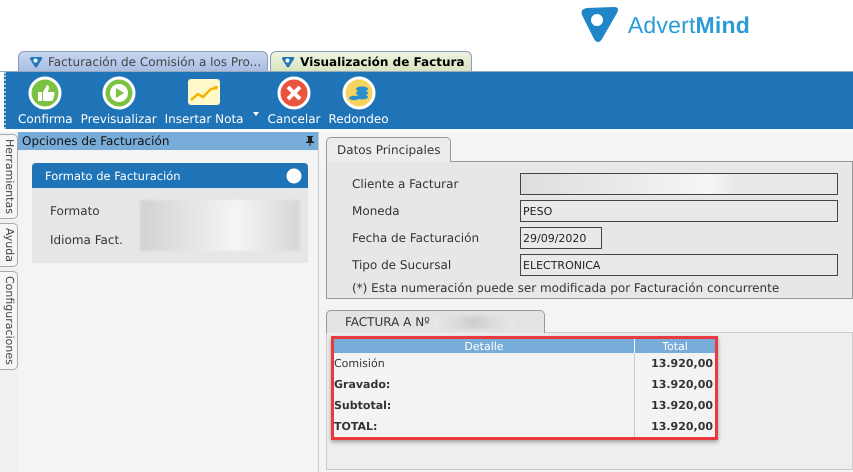  What do you see at coordinates (483, 405) in the screenshot?
I see `table-cell: Subtotal:` at bounding box center [483, 405].